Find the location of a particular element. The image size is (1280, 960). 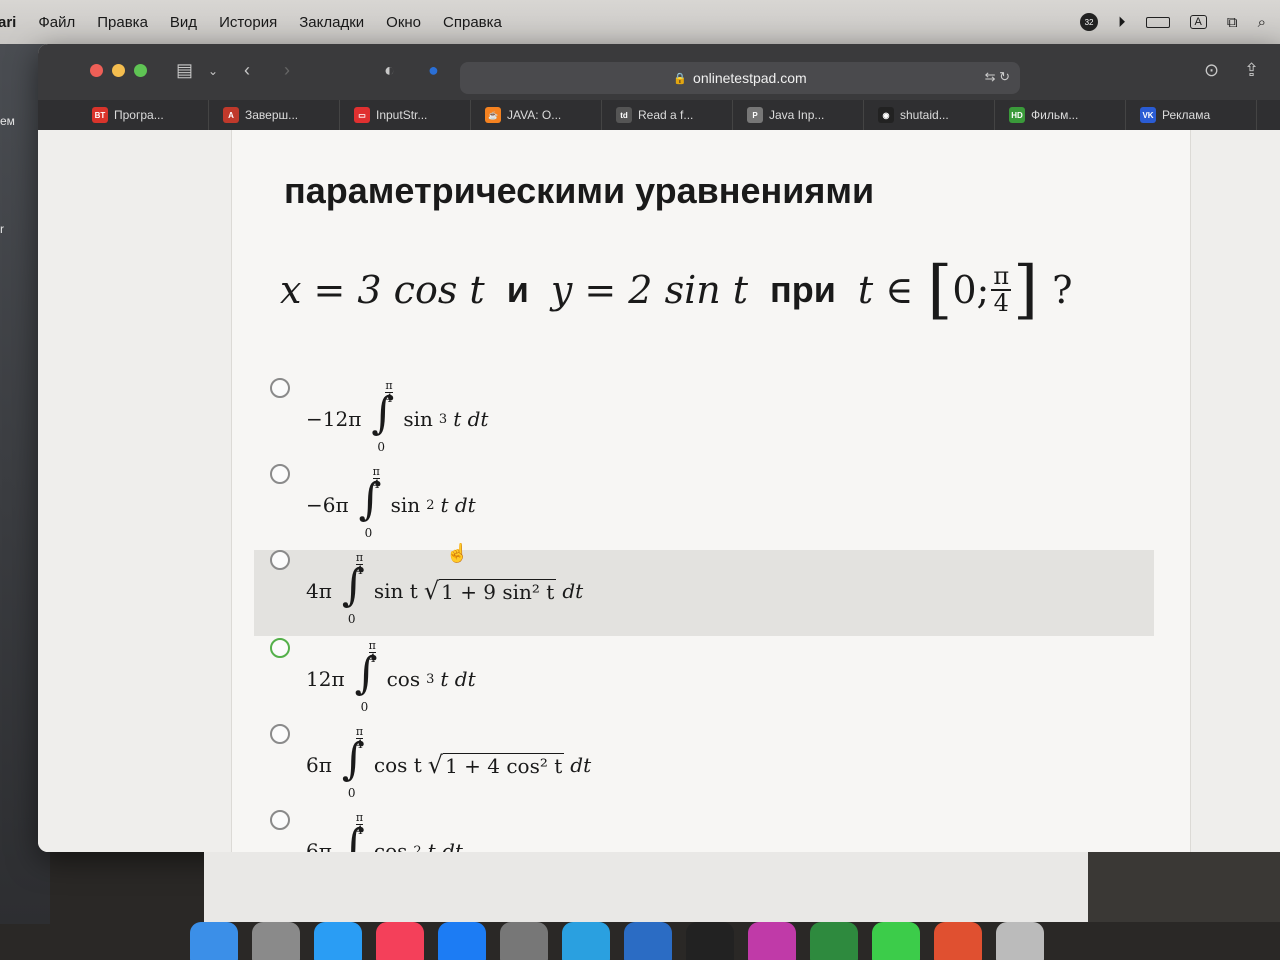

background-window is located at coordinates (646, 887).